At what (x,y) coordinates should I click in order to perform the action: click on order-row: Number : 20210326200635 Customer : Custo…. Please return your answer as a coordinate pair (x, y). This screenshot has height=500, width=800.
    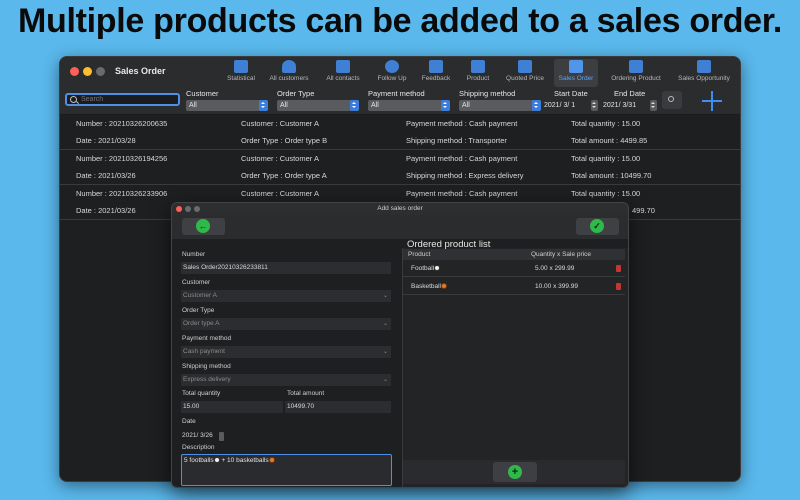
    Looking at the image, I should click on (400, 132).